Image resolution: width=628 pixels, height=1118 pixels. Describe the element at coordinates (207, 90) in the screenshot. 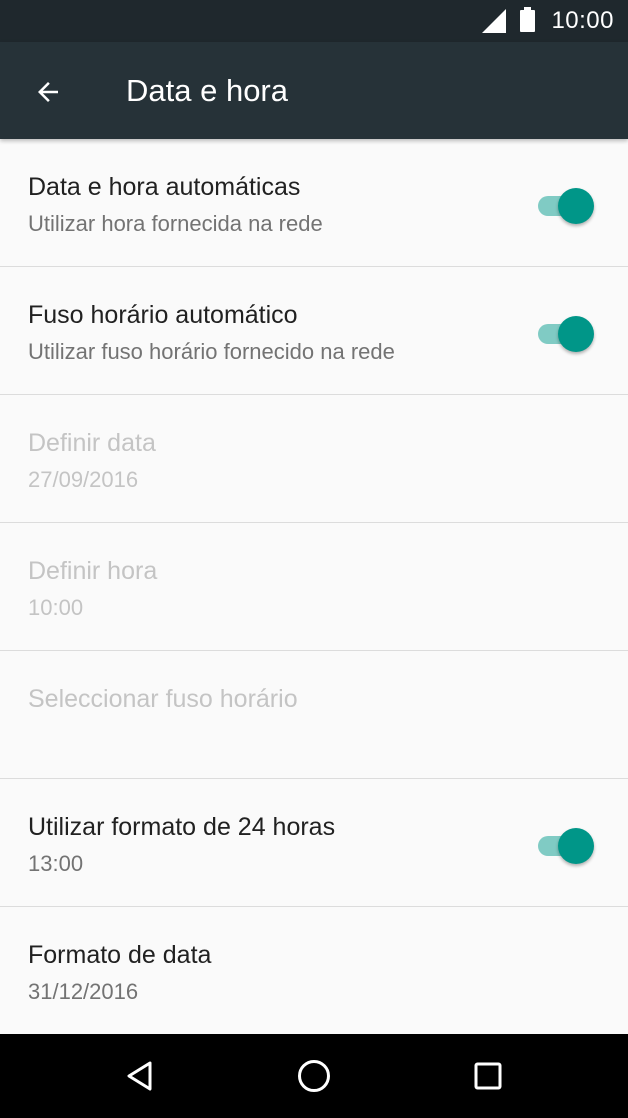

I see `page-title: Data e hora` at that location.